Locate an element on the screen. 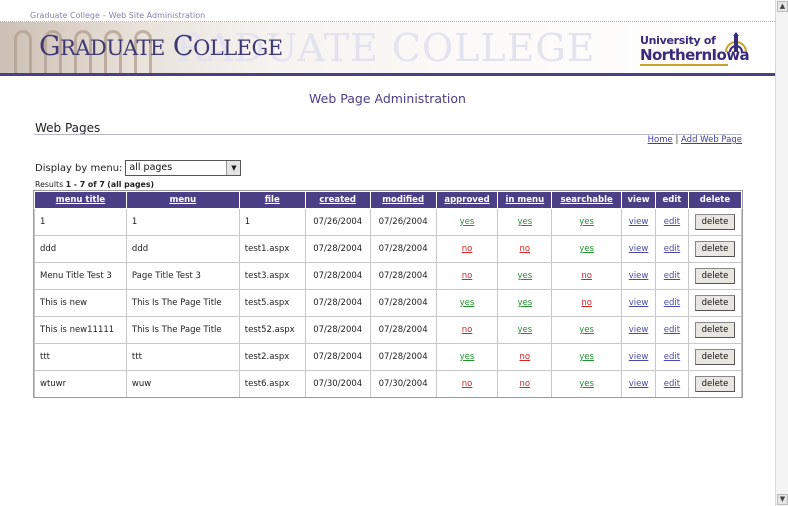  menu-filter-select: all pages ▼ is located at coordinates (183, 168).